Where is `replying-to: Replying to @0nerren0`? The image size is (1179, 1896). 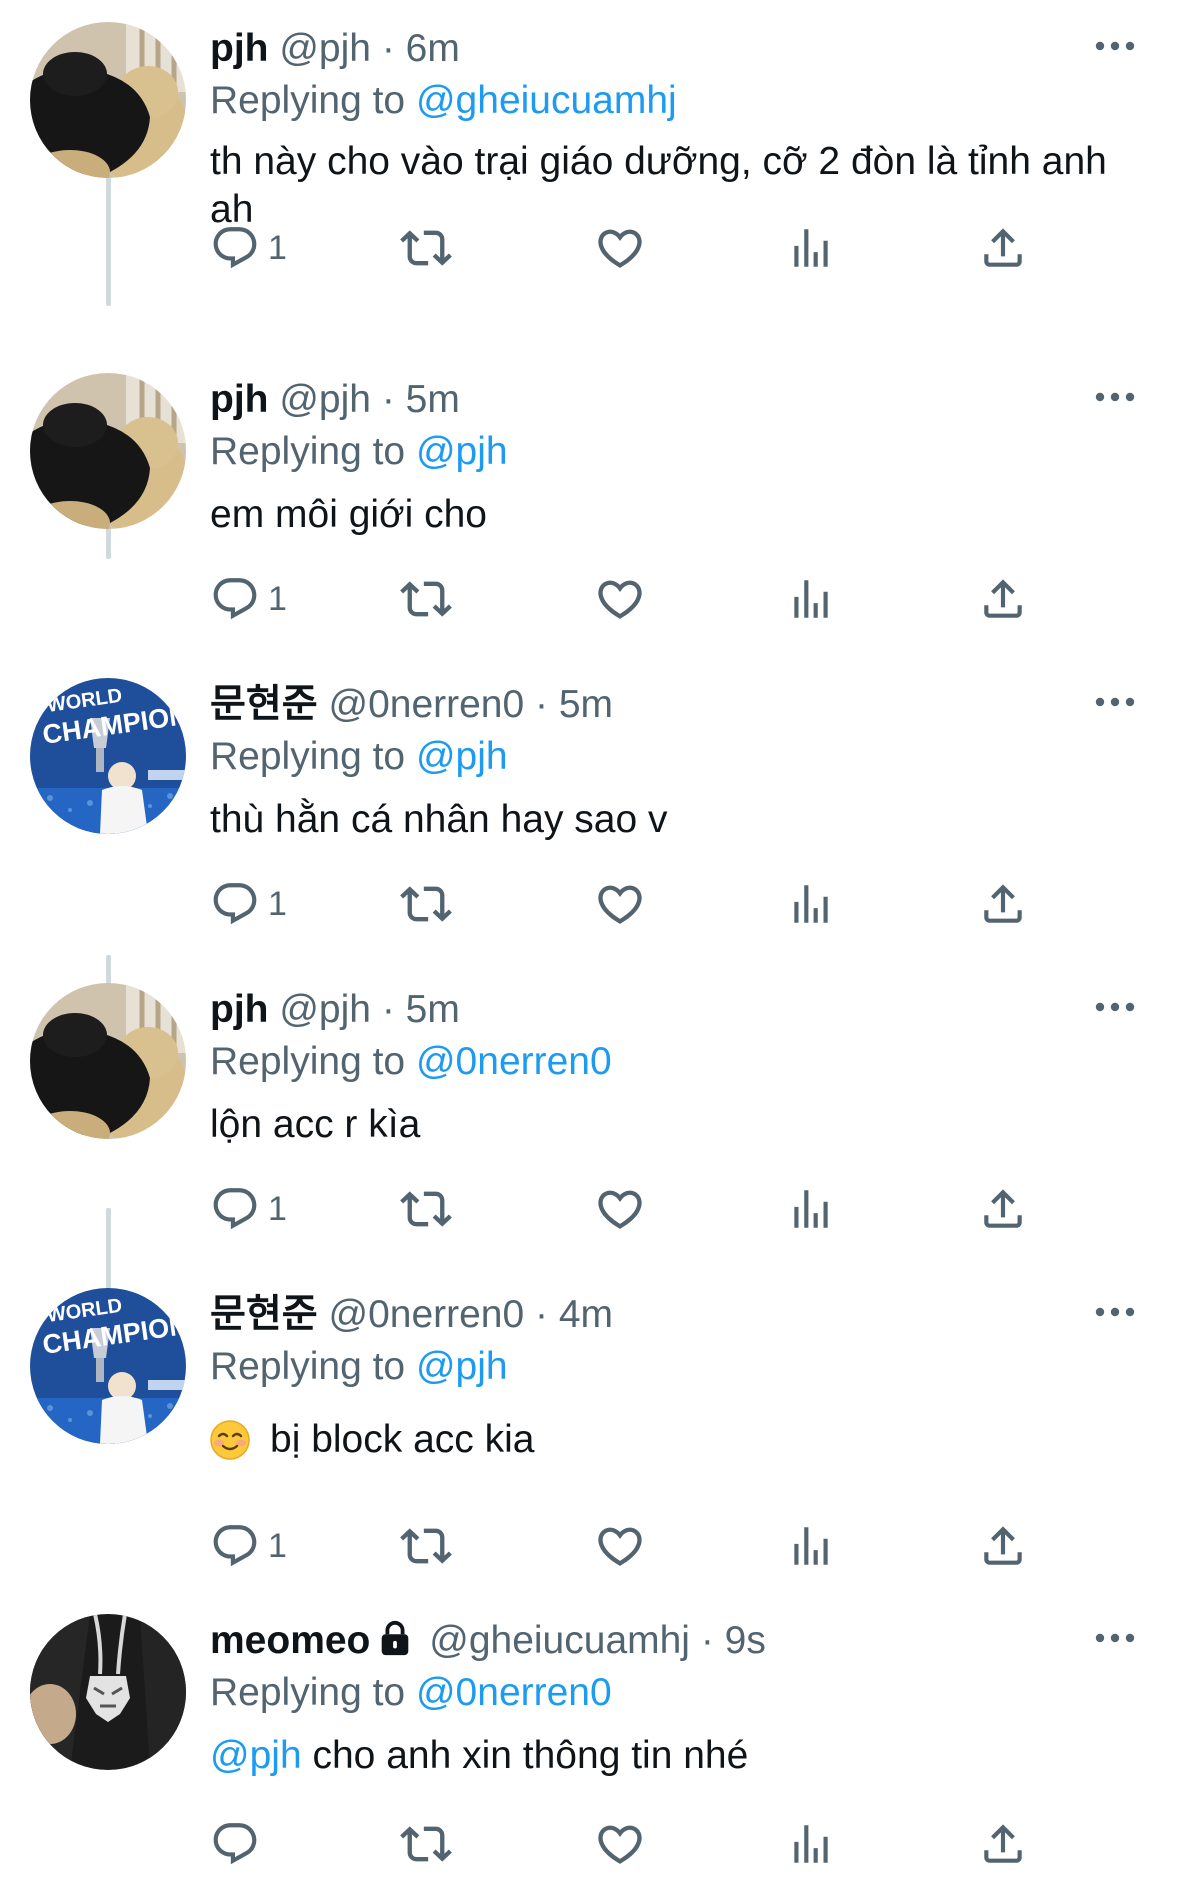
replying-to: Replying to @0nerren0 is located at coordinates (411, 1062).